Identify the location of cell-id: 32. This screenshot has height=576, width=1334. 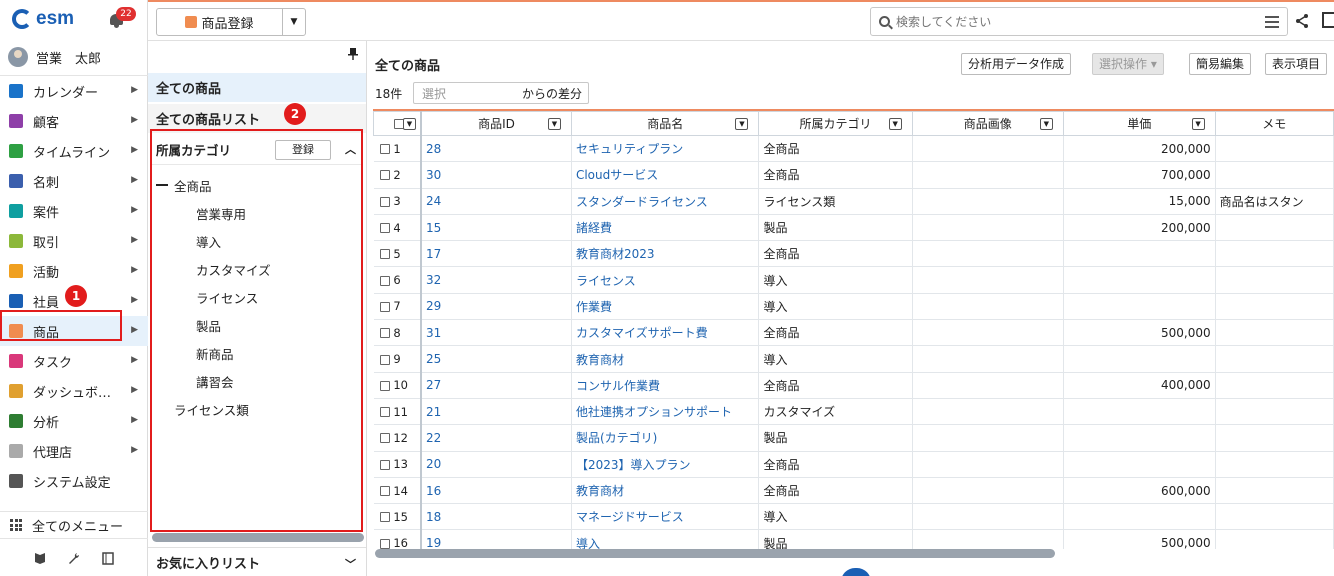
(496, 280).